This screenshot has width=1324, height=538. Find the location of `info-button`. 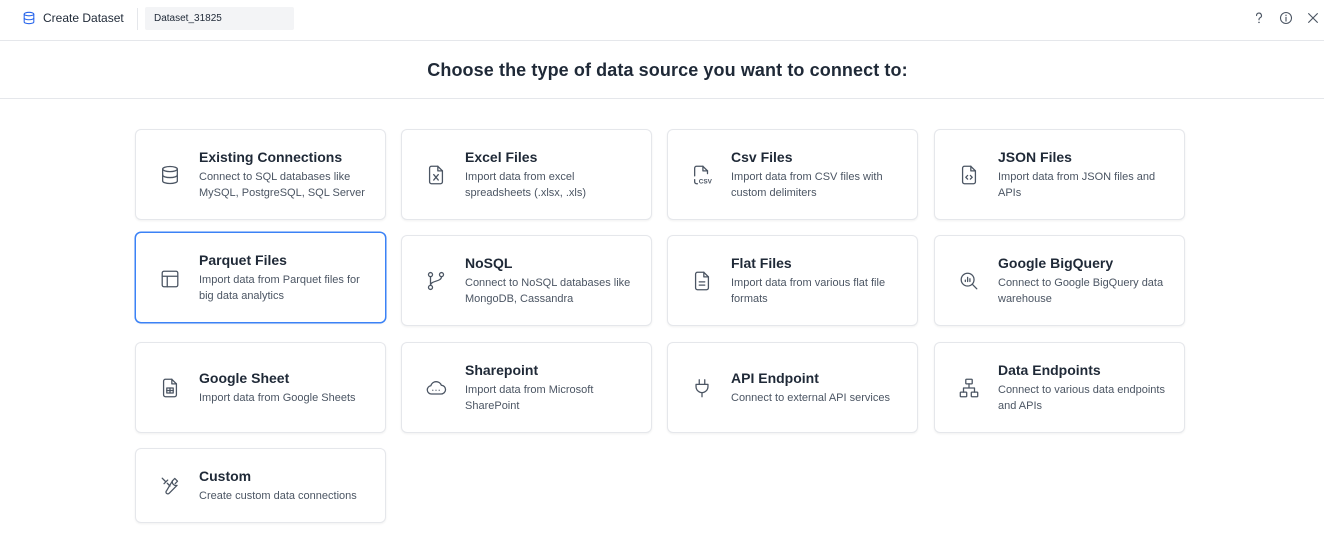

info-button is located at coordinates (1286, 18).